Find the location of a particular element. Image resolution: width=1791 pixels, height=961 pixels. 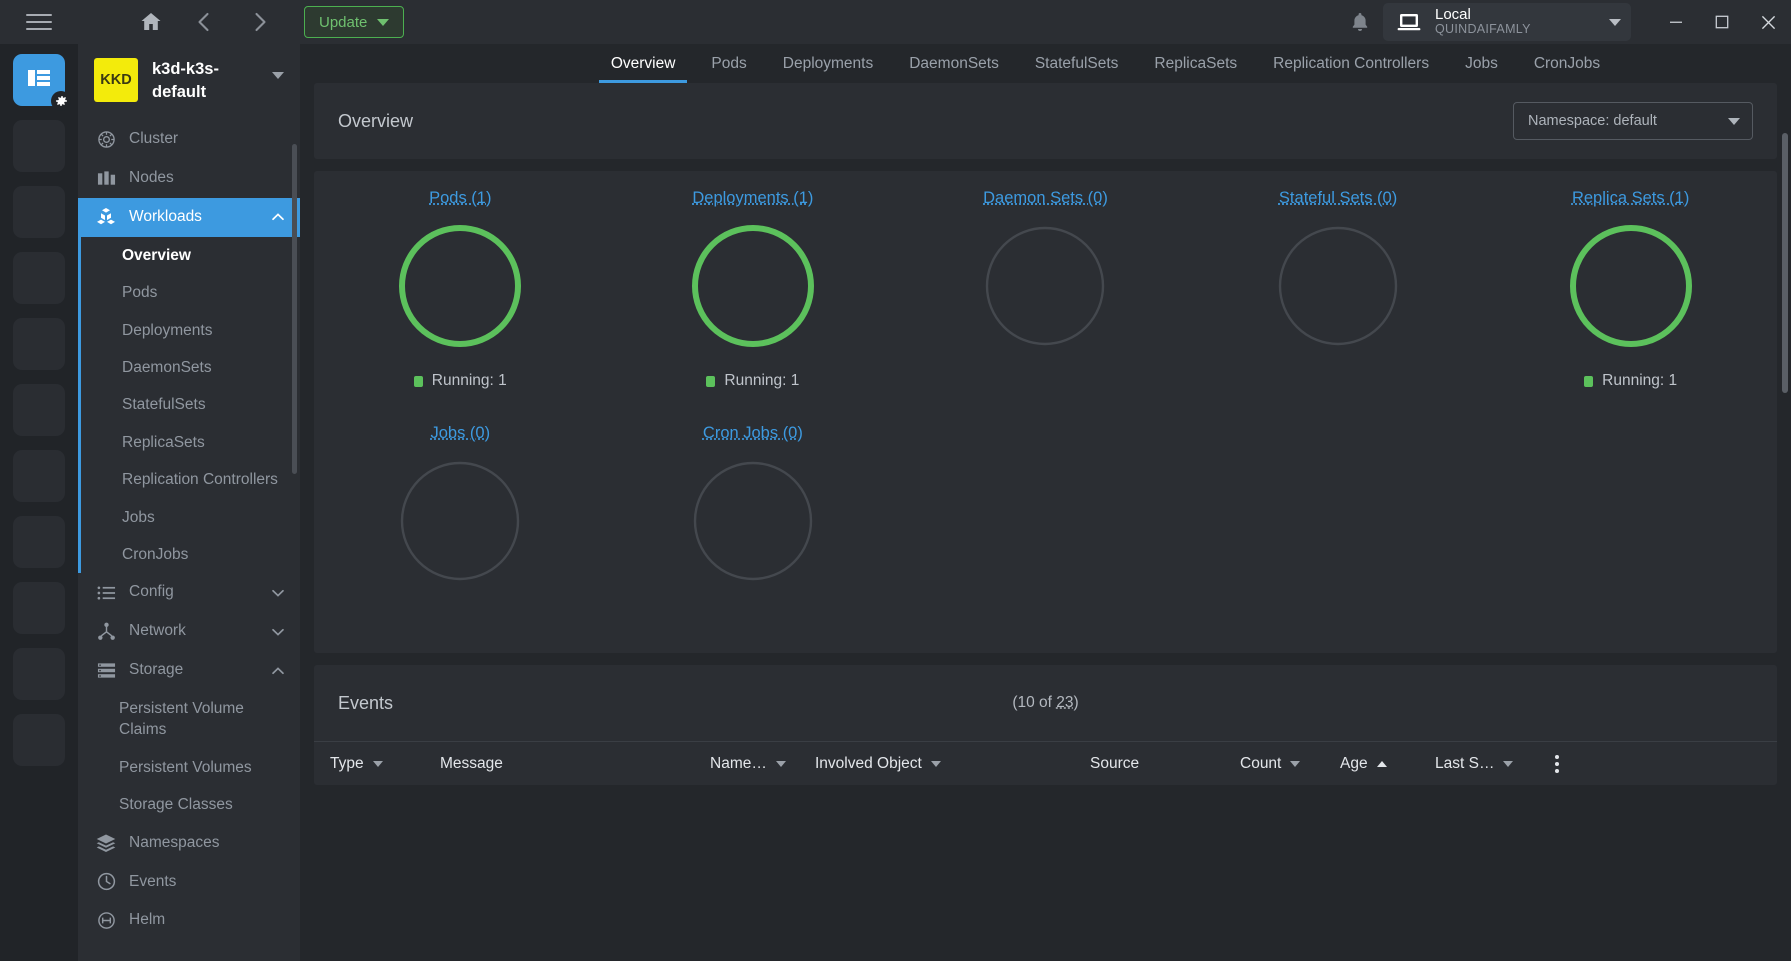

table-options-menu-icon is located at coordinates (1557, 763).